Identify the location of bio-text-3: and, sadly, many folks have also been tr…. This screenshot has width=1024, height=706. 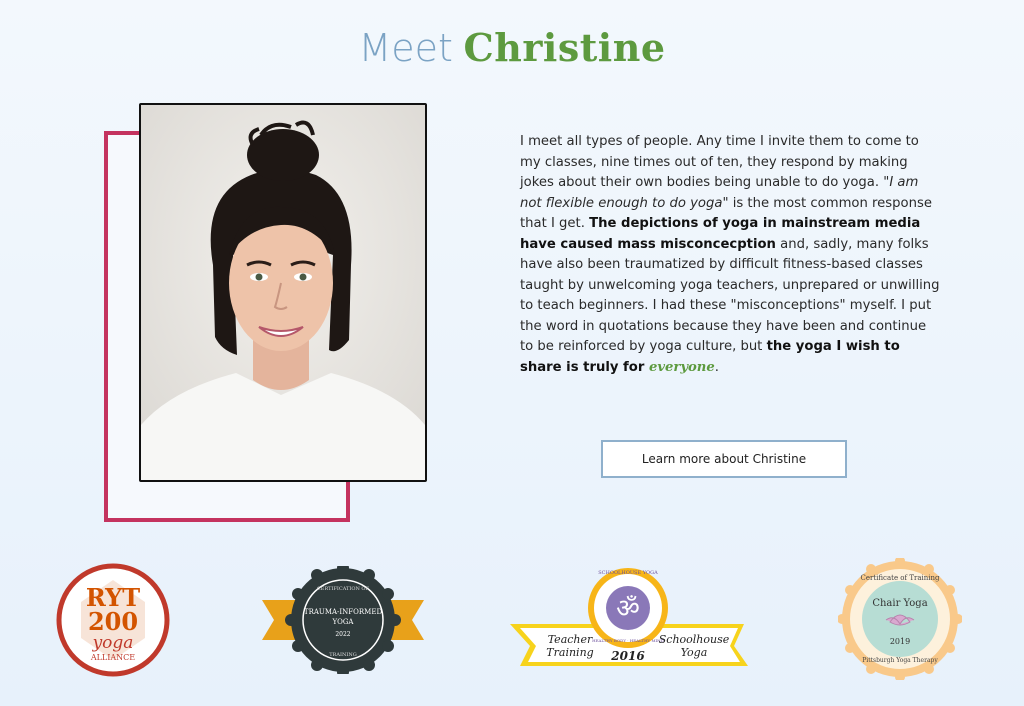
(730, 295).